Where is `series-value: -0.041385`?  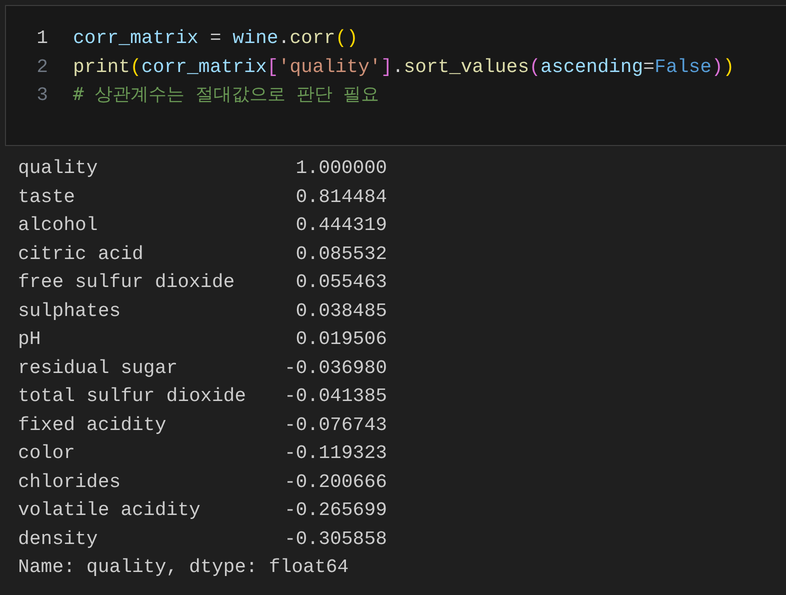 series-value: -0.041385 is located at coordinates (335, 396).